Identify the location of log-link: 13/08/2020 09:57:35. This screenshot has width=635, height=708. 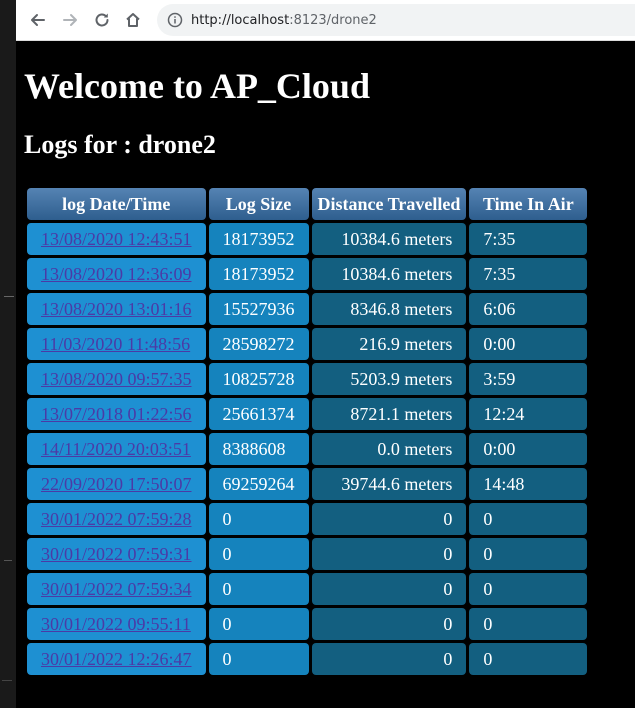
(116, 379).